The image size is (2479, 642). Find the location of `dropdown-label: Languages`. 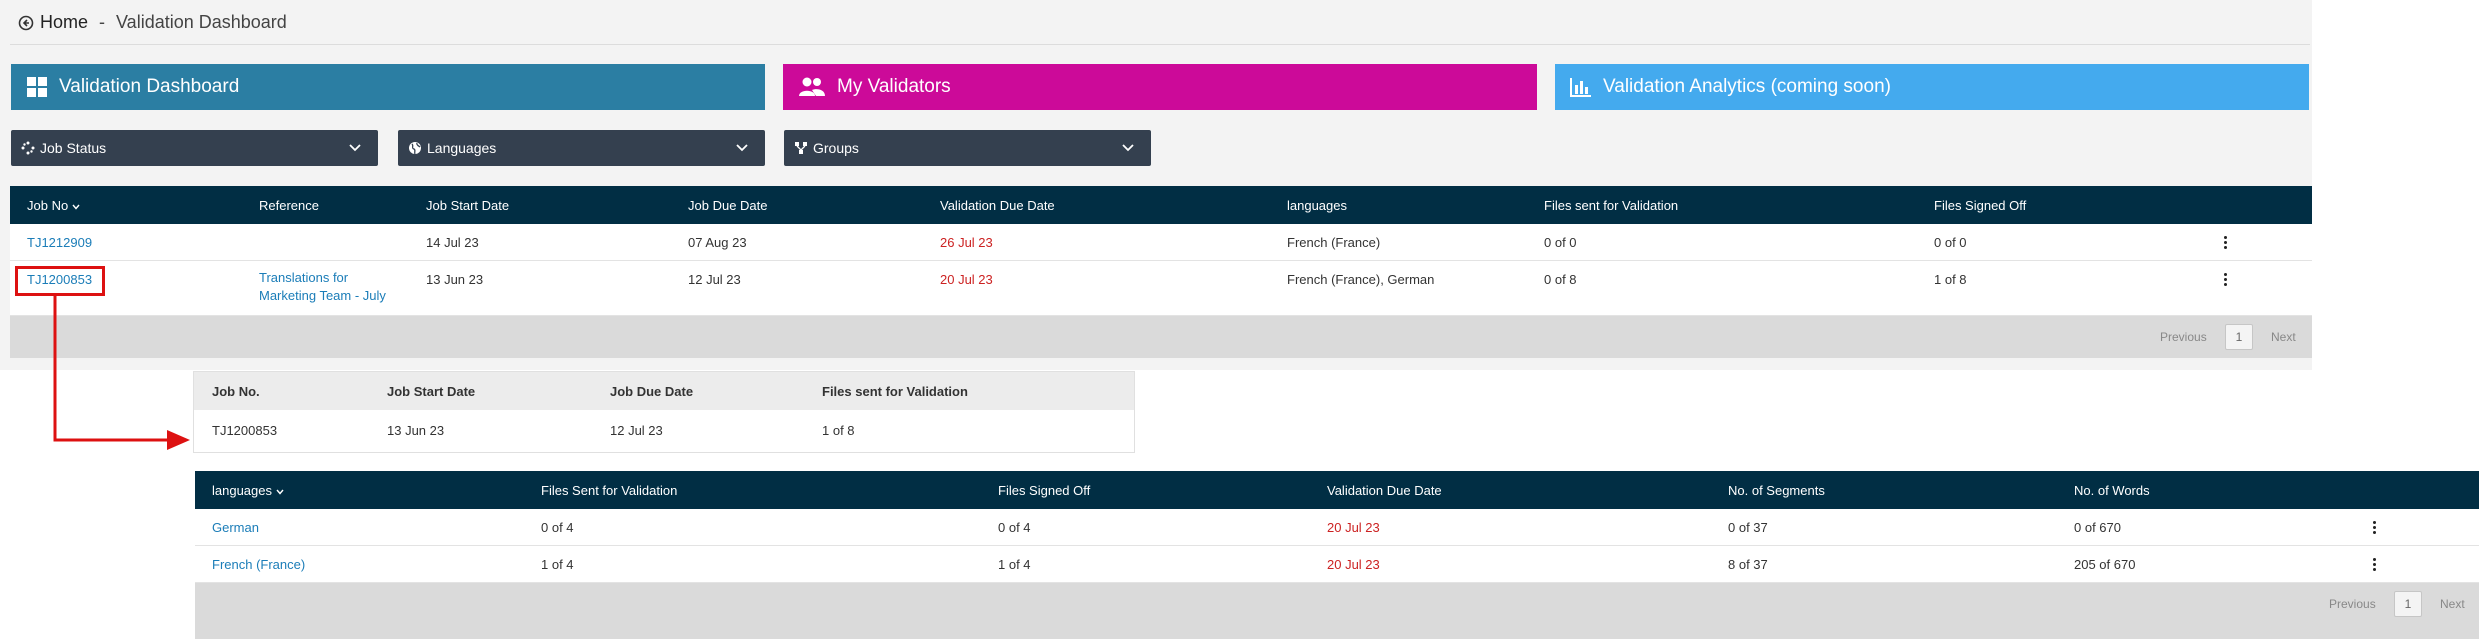

dropdown-label: Languages is located at coordinates (462, 148).